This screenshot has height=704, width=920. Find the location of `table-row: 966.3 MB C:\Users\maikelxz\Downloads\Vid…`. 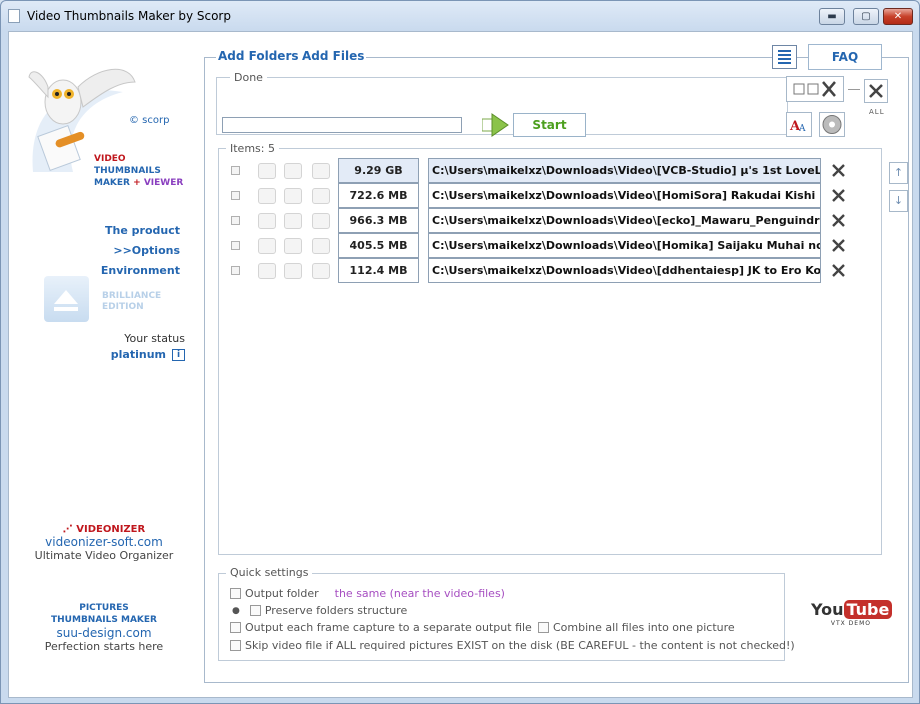

table-row: 966.3 MB C:\Users\maikelxz\Downloads\Vid… is located at coordinates (539, 220).